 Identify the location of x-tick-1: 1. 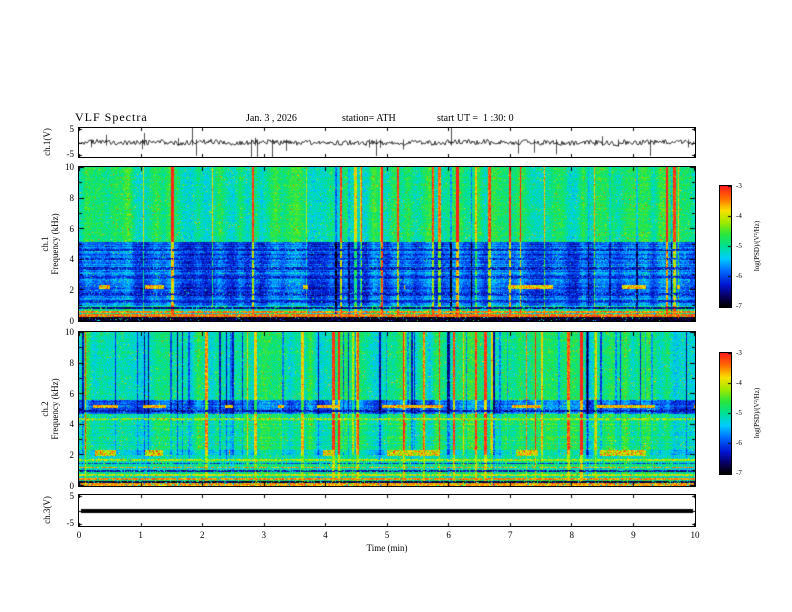
(140, 535).